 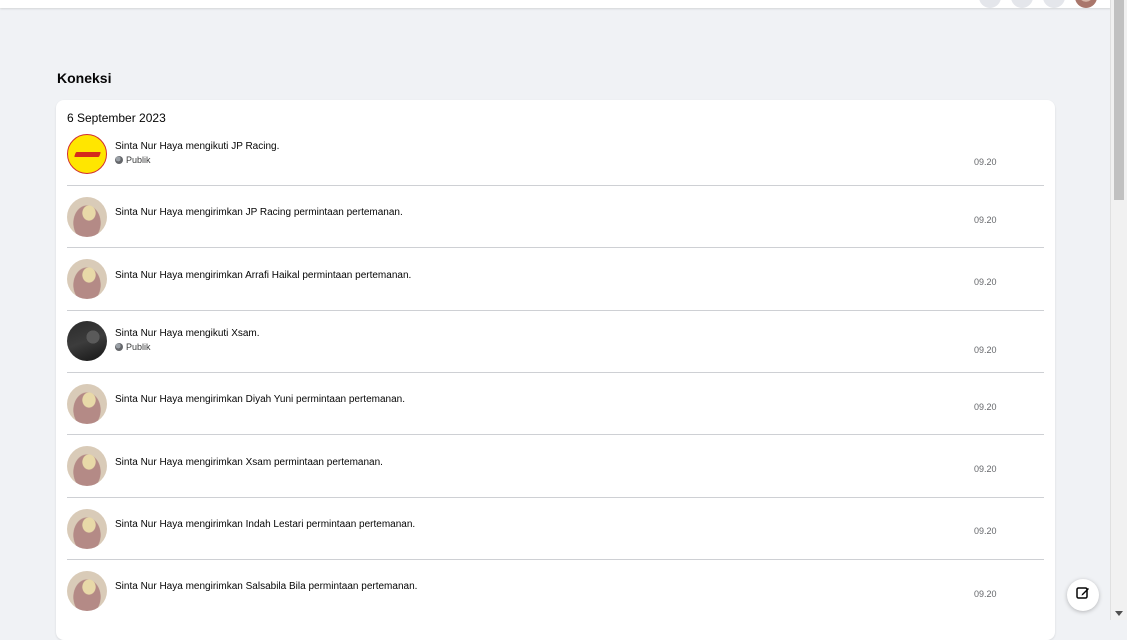 I want to click on xsam-avatar, so click(x=87, y=341).